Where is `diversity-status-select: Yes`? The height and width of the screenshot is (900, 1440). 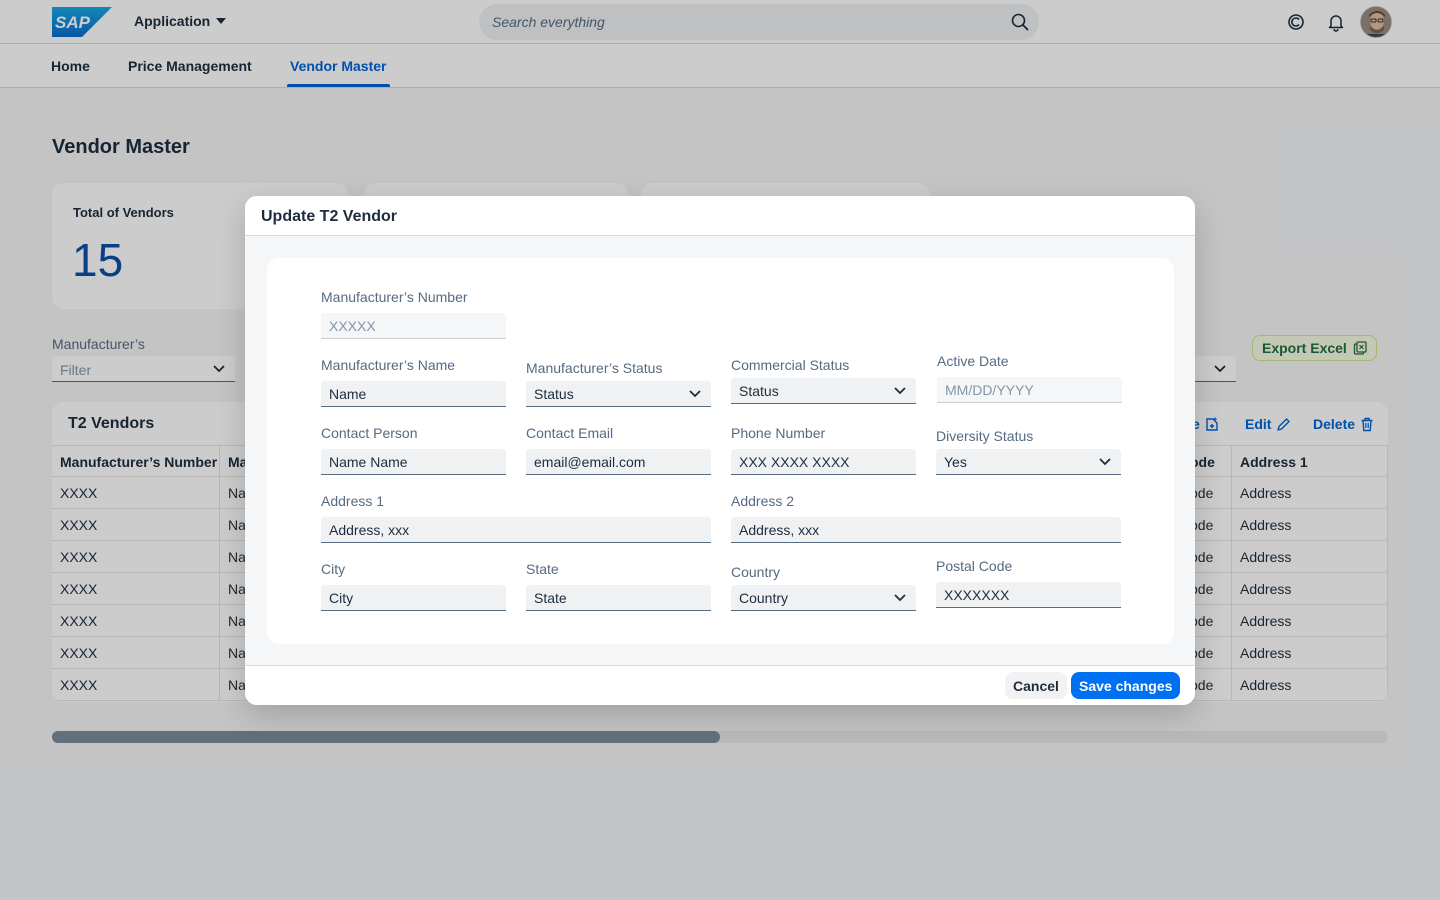 diversity-status-select: Yes is located at coordinates (1028, 462).